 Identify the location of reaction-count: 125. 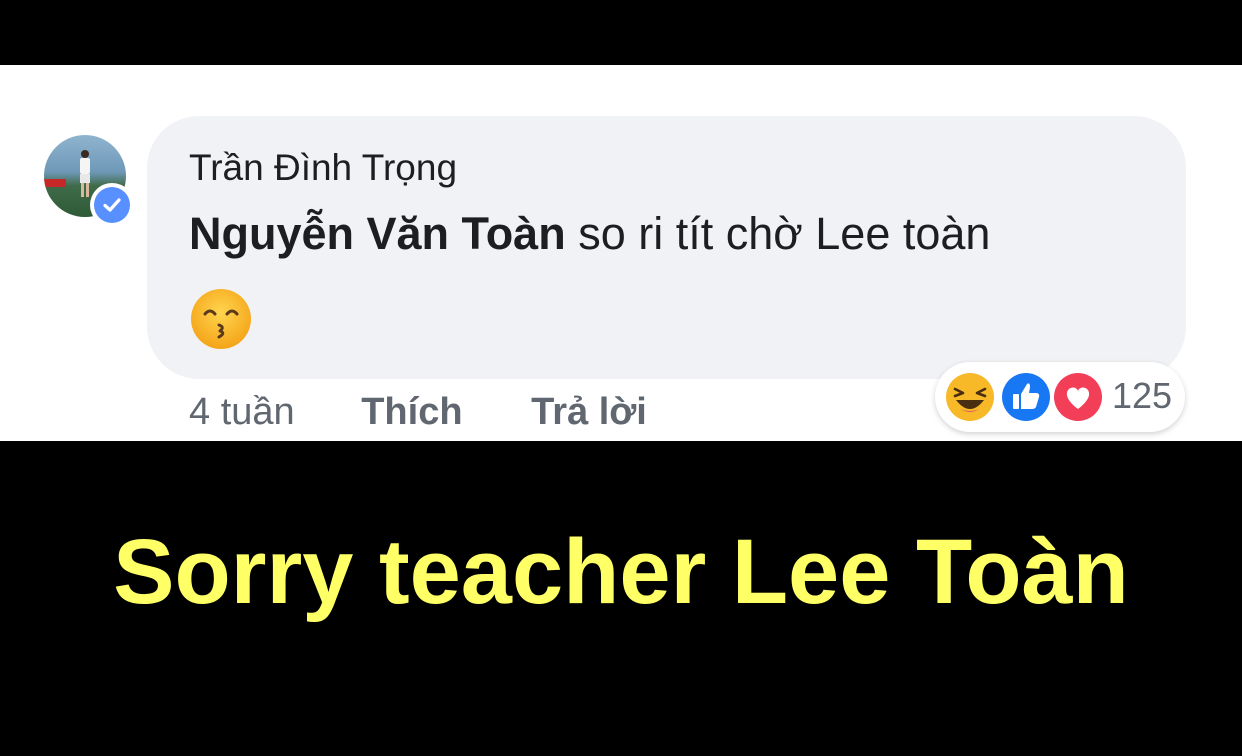
(1142, 395).